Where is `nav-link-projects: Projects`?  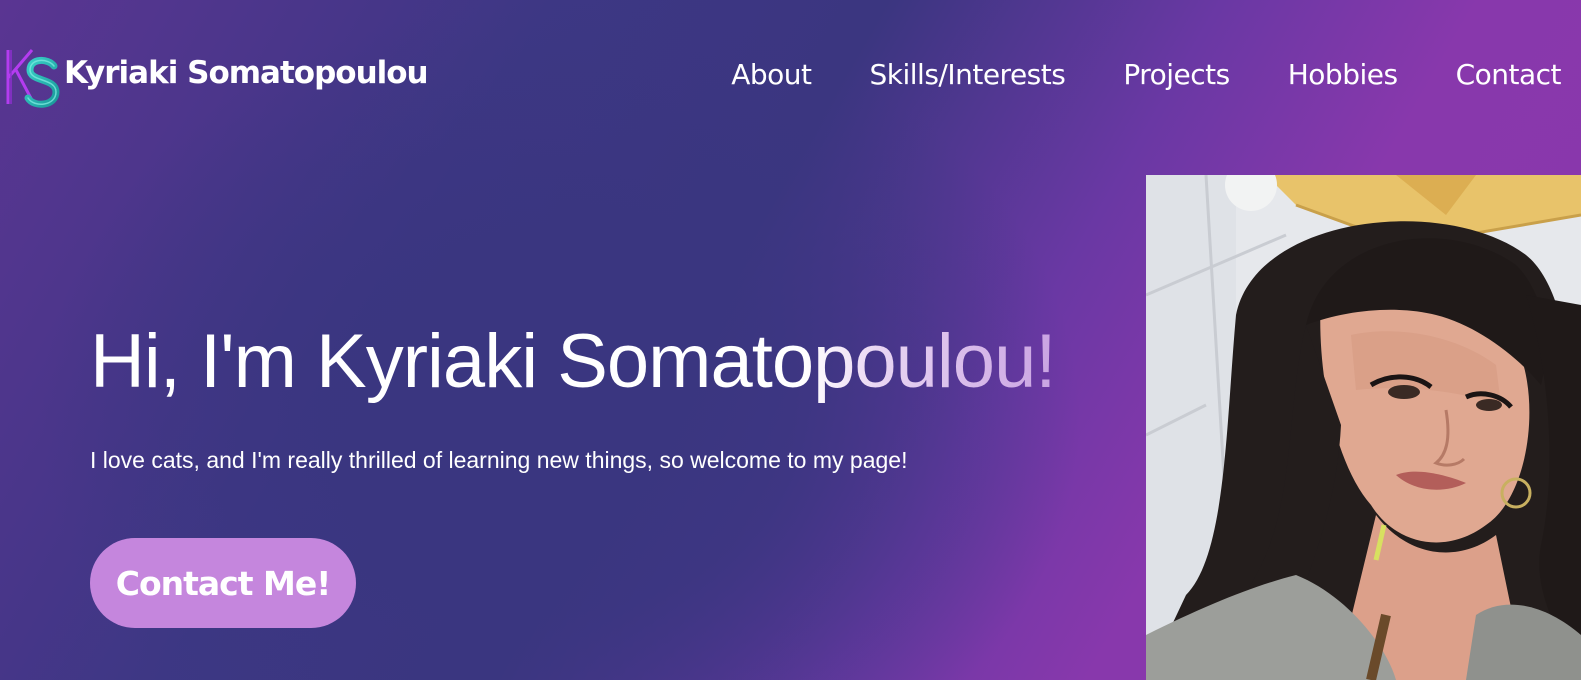 nav-link-projects: Projects is located at coordinates (1176, 74).